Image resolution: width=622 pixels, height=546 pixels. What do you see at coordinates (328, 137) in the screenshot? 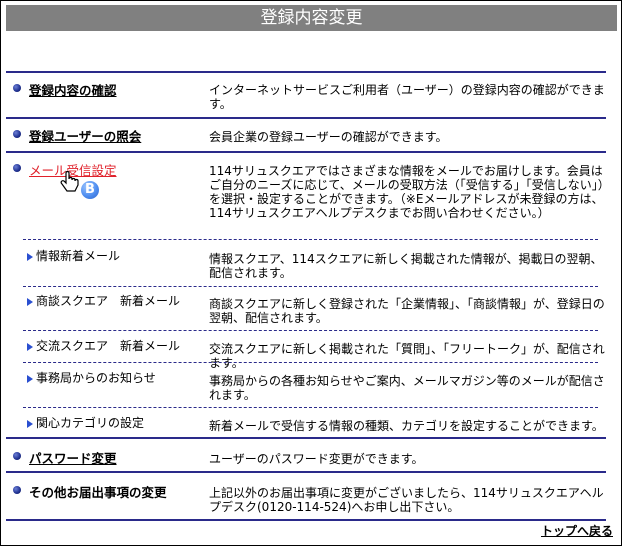
I see `desc-user-lookup: 会員企業の登録ユーザーの確認ができます。` at bounding box center [328, 137].